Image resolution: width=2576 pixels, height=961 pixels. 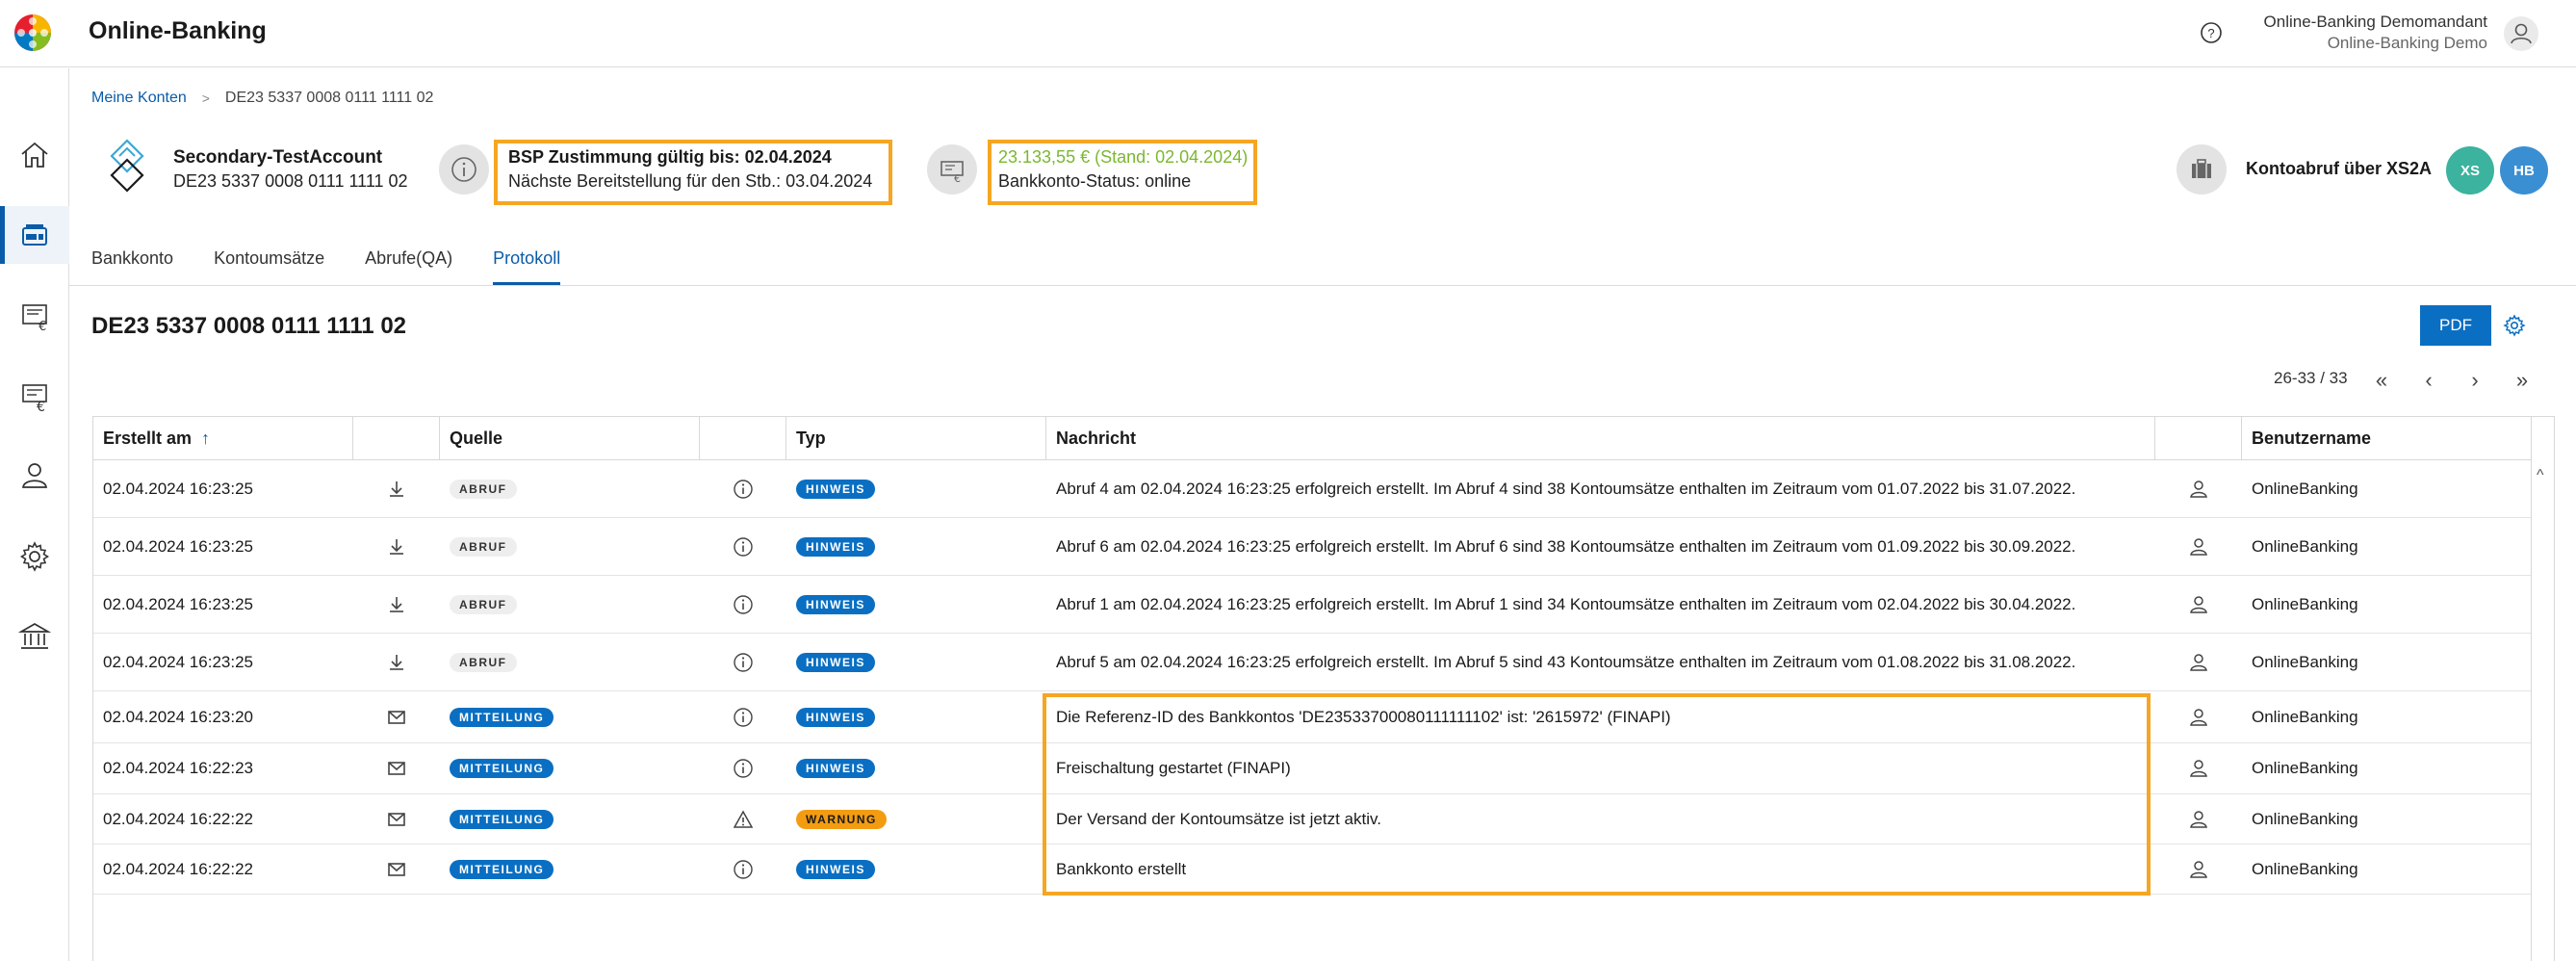 I want to click on chevron-right-icon: >, so click(x=206, y=98).